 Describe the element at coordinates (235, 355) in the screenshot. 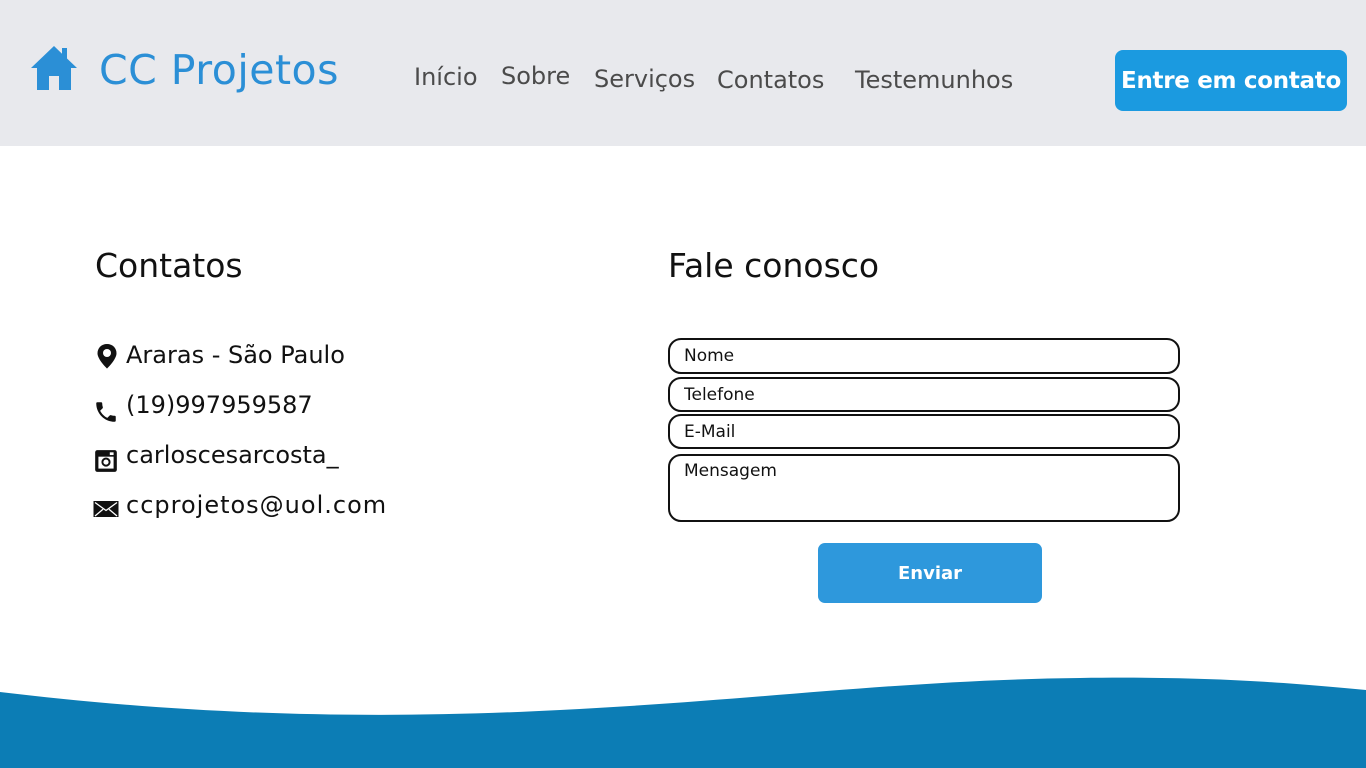

I see `contact-location-text: Araras - São Paulo` at that location.